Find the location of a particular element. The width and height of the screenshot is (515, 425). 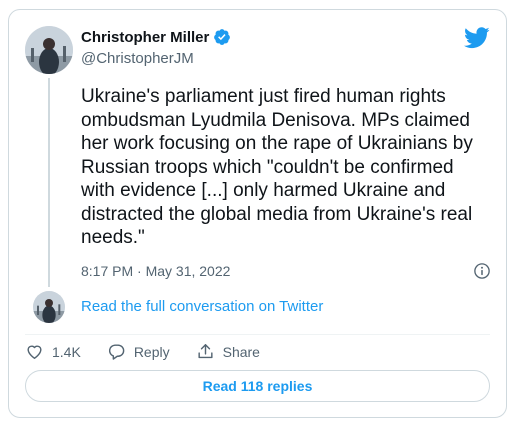

reply-button: Reply is located at coordinates (138, 351).